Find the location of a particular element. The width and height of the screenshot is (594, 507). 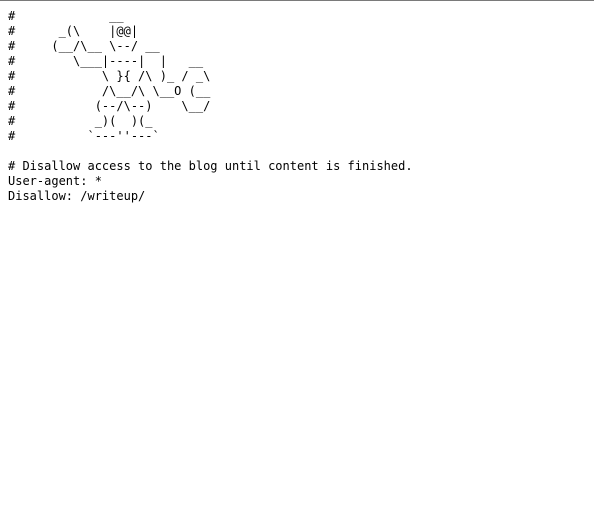

ascii-art-line: # _)( )(_ is located at coordinates (80, 121).